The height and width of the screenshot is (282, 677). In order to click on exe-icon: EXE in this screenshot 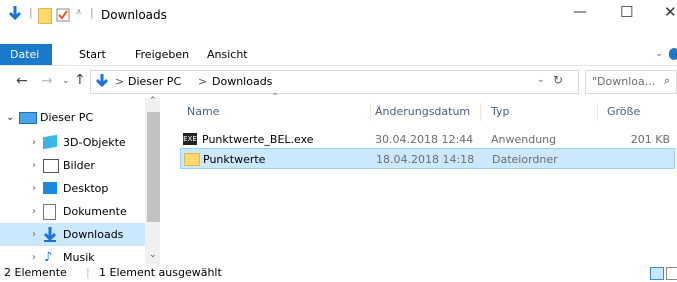, I will do `click(190, 139)`.